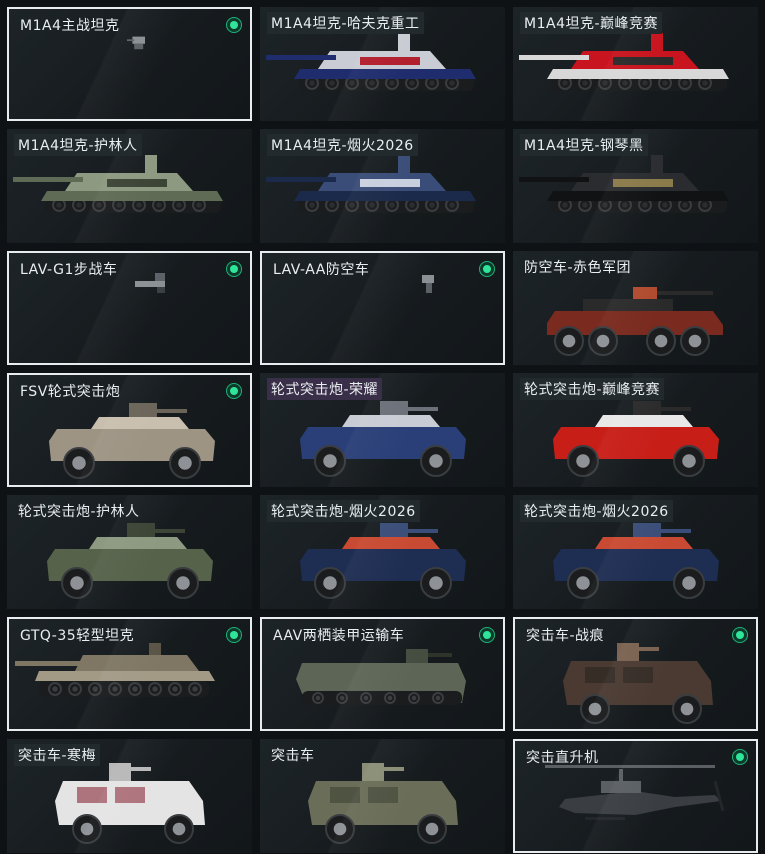 This screenshot has height=854, width=765. I want to click on vehicle-card: 突击直升机, so click(635, 796).